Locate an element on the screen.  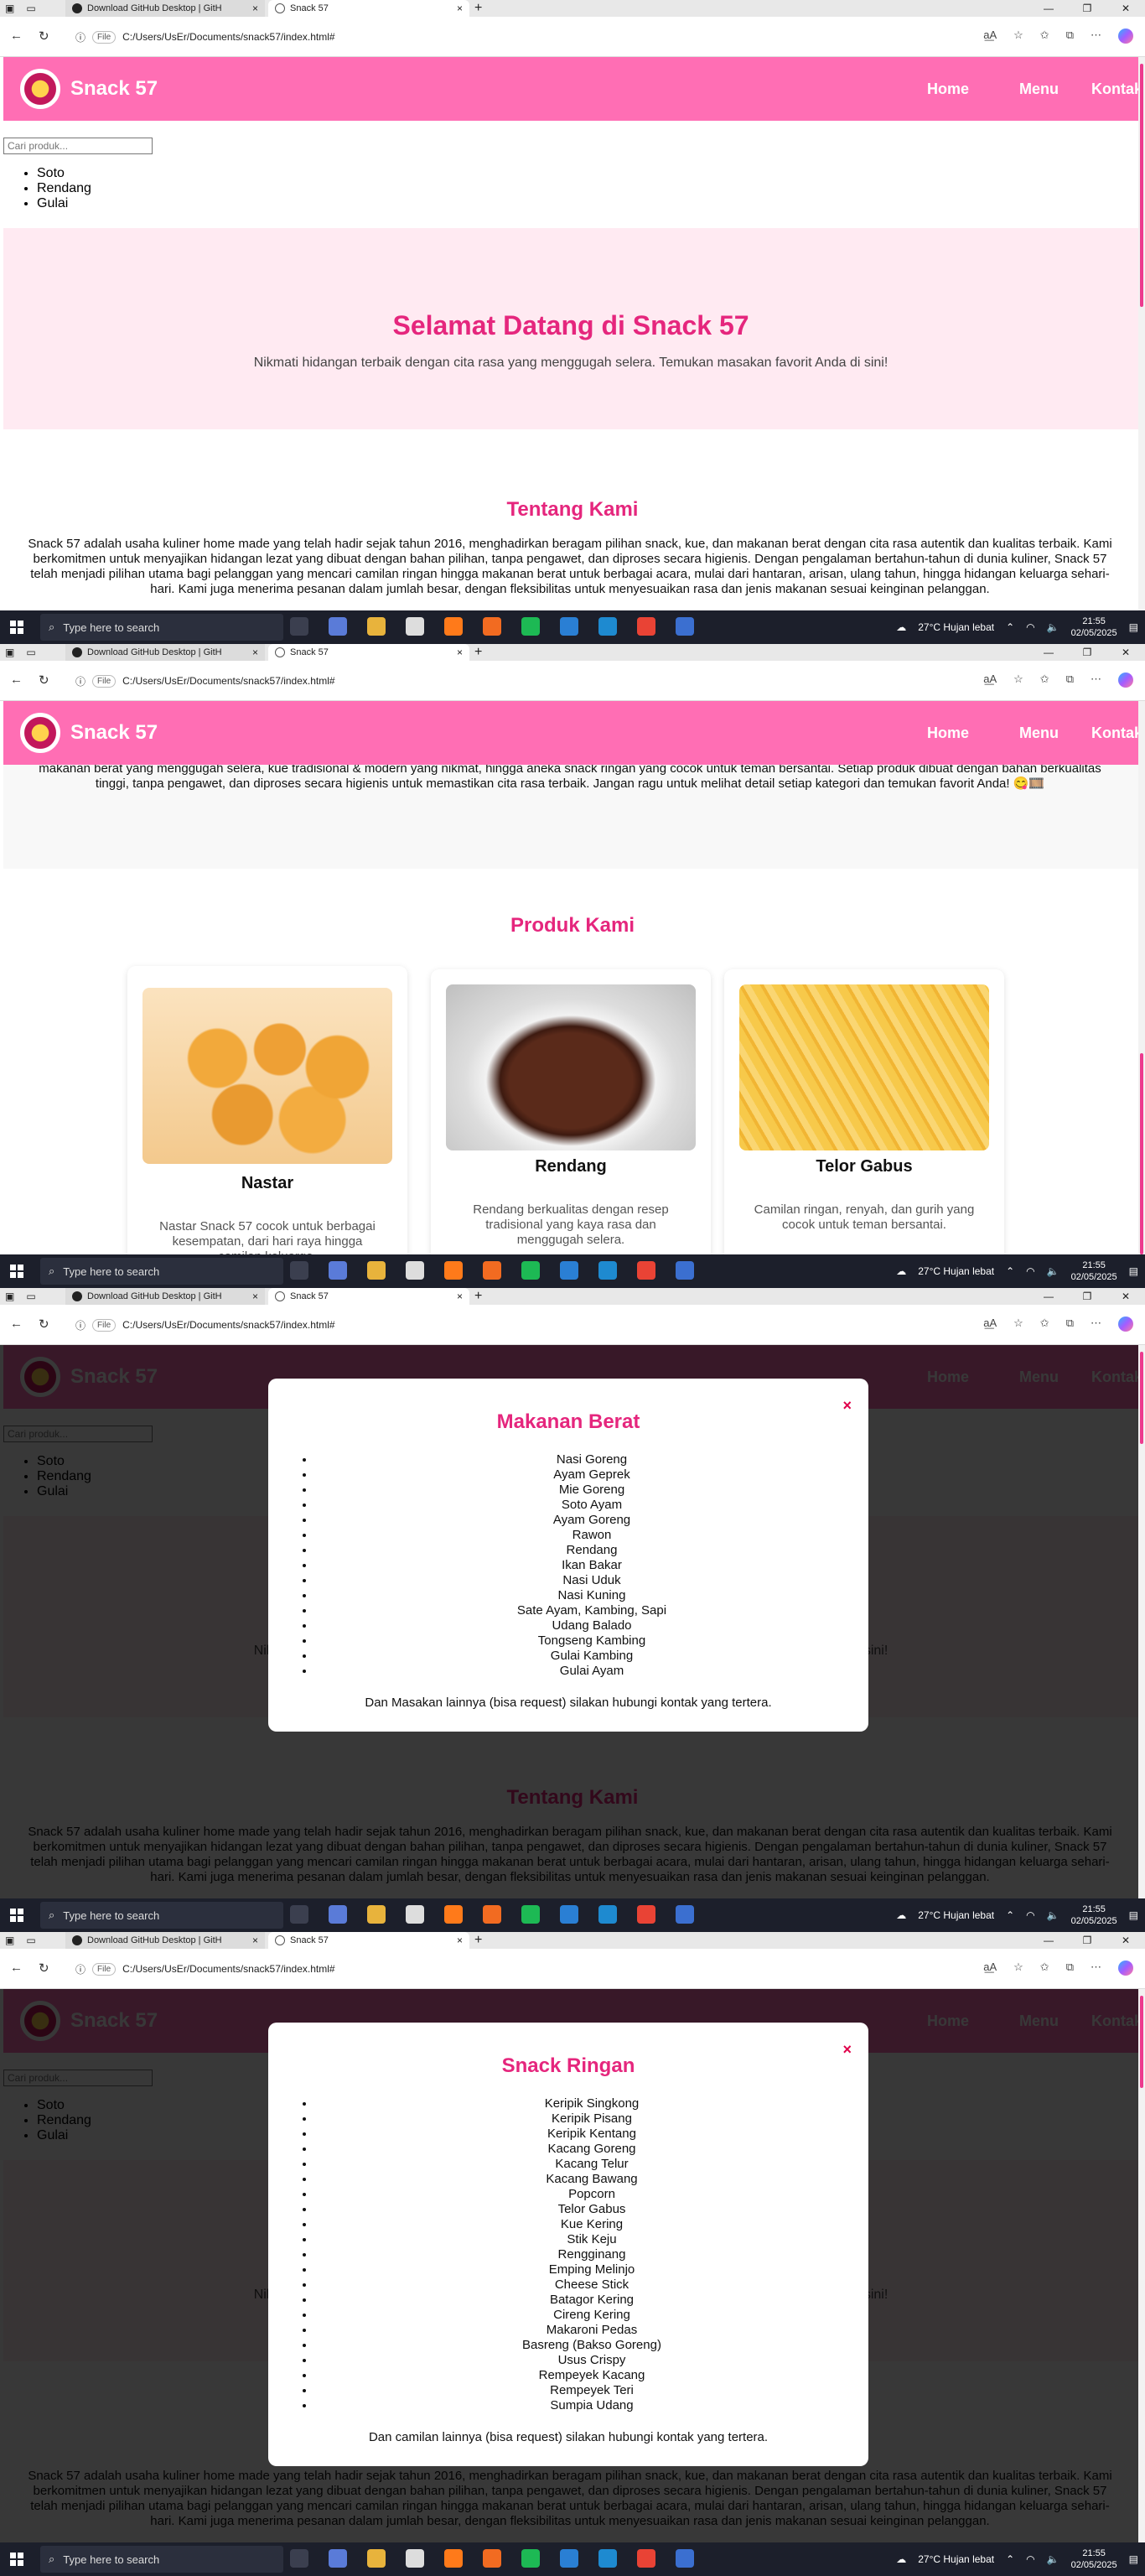
favorites-icon: ✩ is located at coordinates (1044, 1324).